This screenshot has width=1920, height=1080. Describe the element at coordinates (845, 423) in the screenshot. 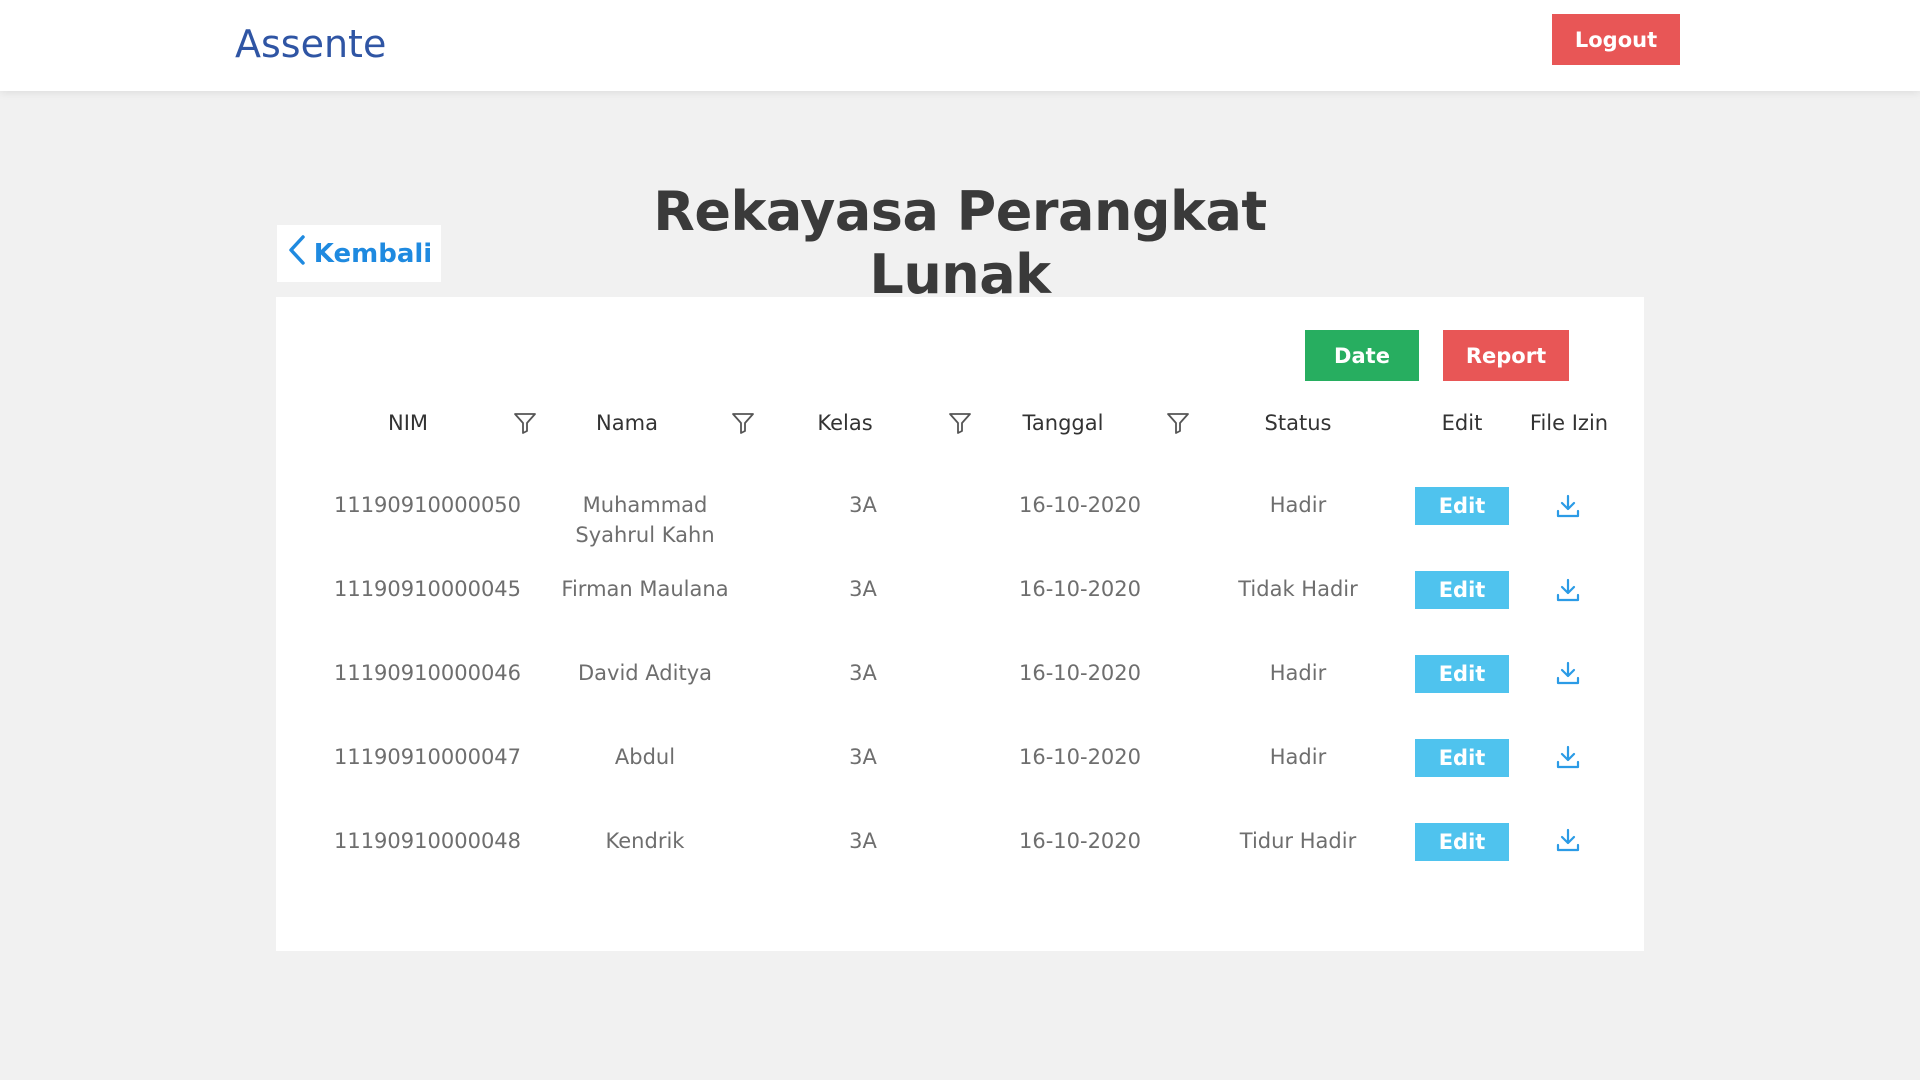

I see `header-kelas: Kelas` at that location.